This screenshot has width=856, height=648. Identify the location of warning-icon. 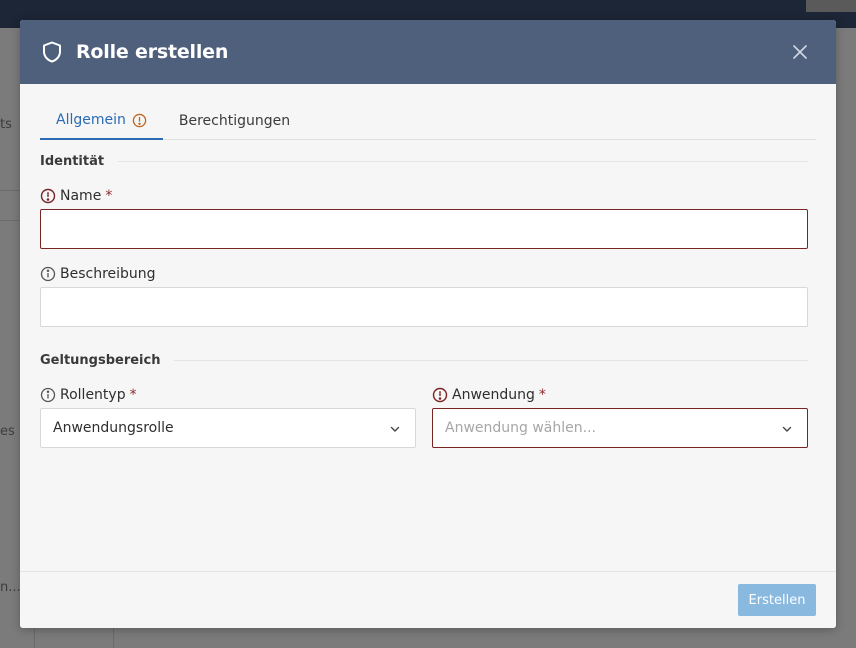
(139, 120).